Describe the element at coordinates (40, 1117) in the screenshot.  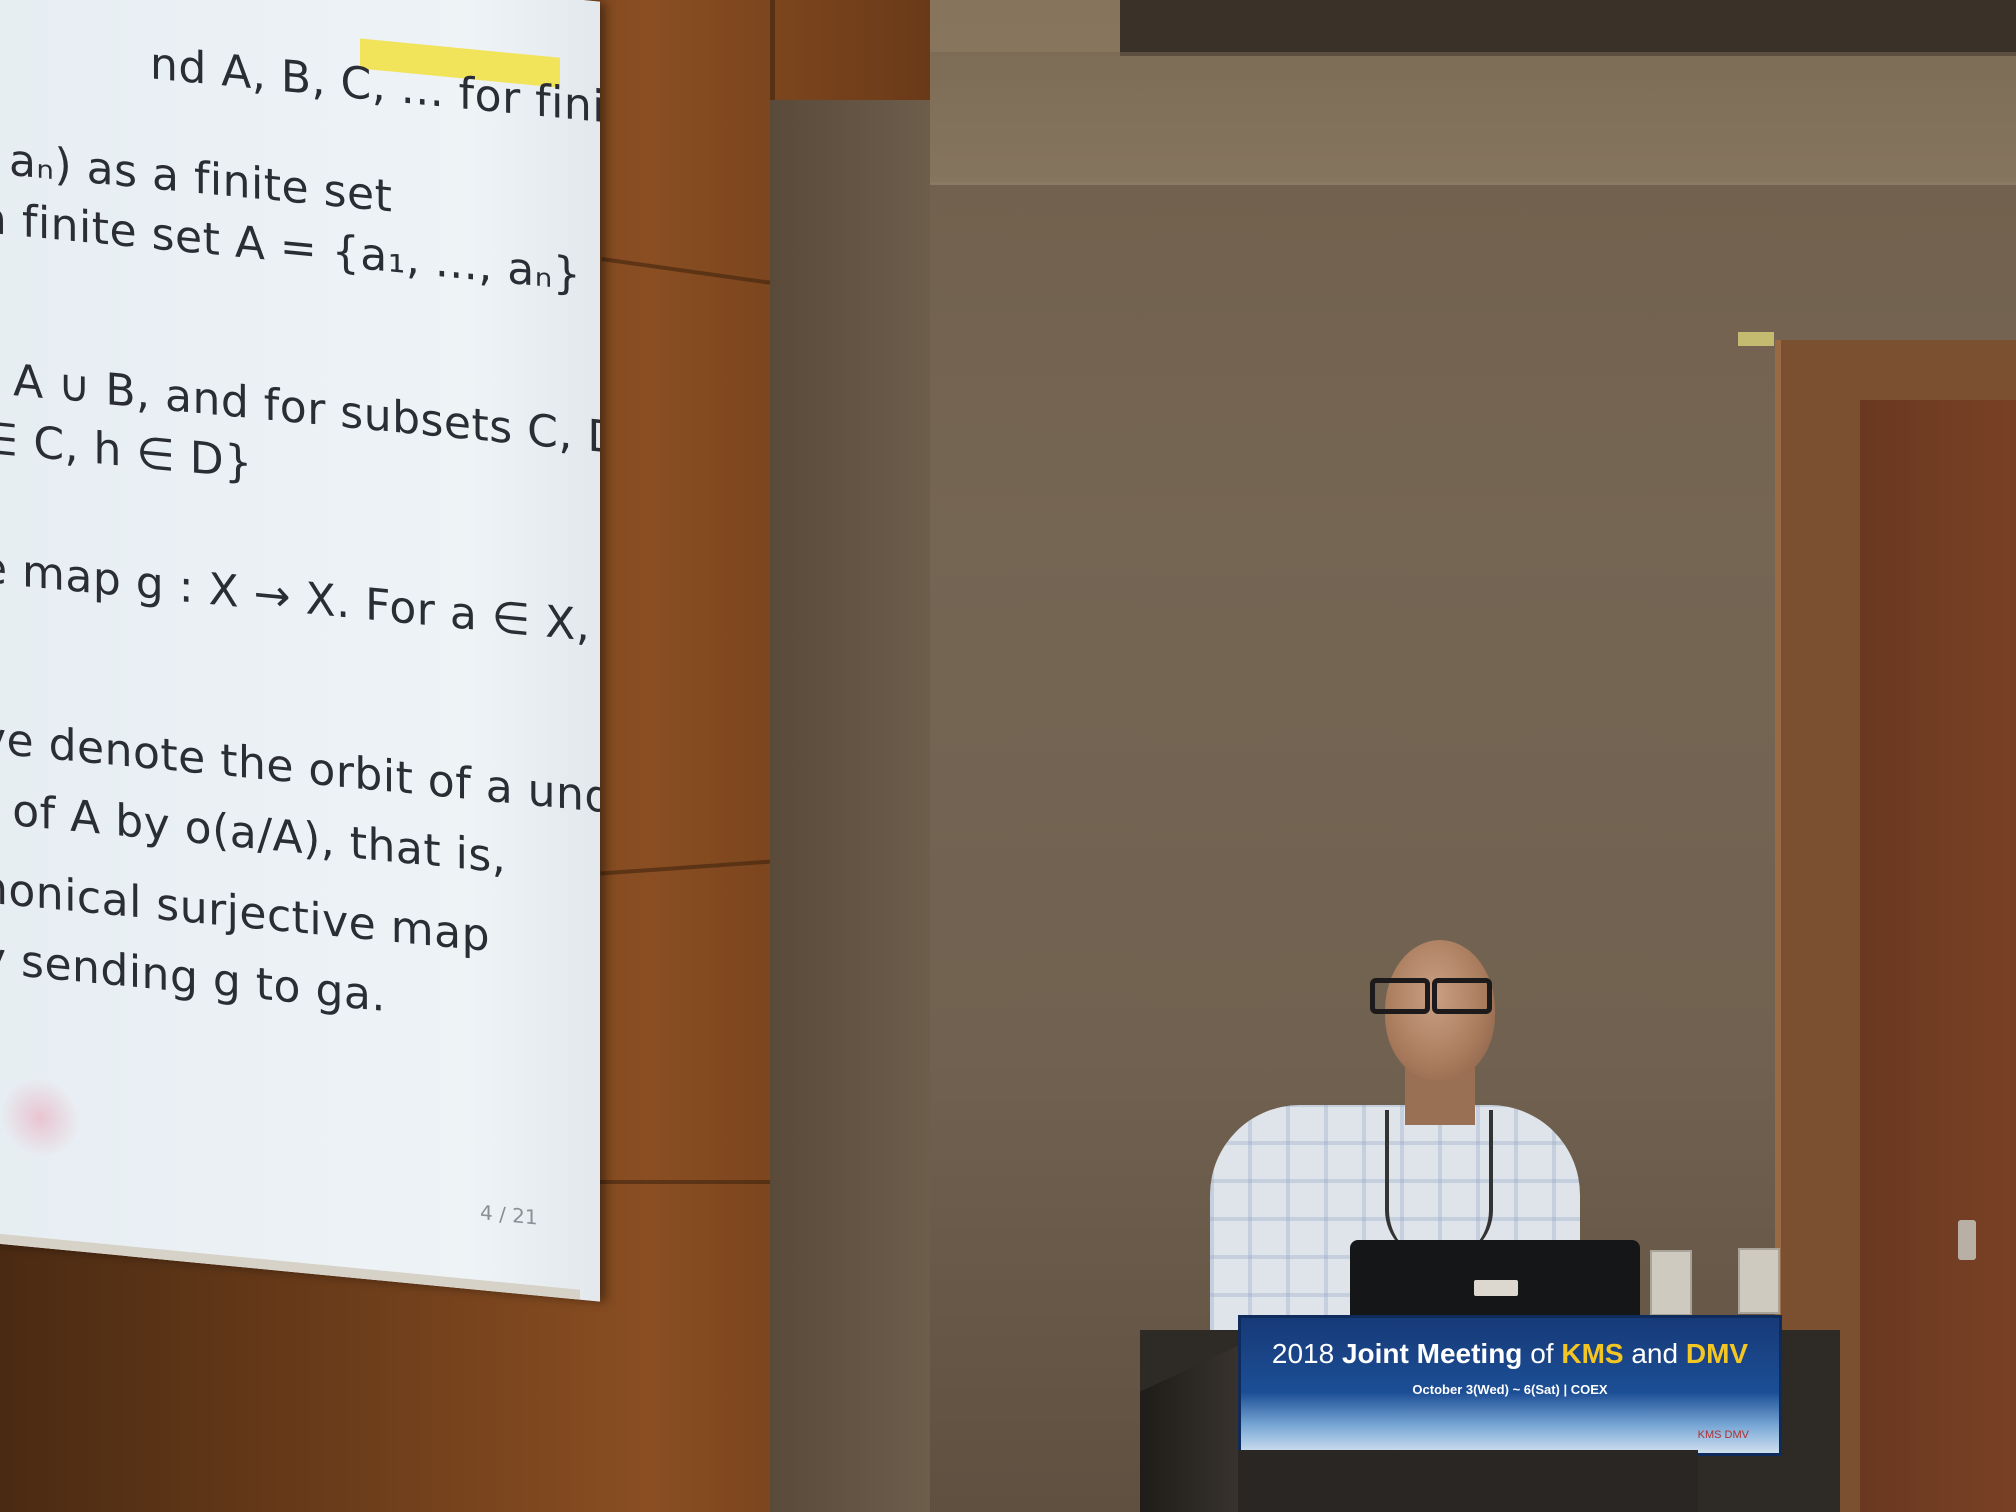
I see `laser-pointer-glow` at that location.